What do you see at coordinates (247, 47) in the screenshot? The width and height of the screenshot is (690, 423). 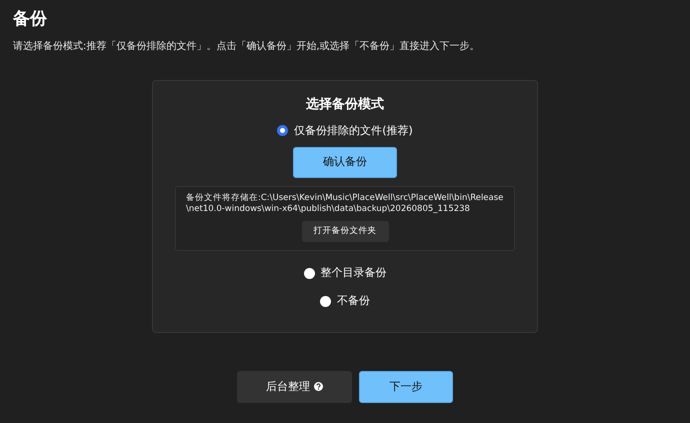 I see `instruction-text: 请选择备份模式:推荐「仅备份排除的文件」。点击「确认备份」开始,或选择「不备份」直接进入下一步。` at bounding box center [247, 47].